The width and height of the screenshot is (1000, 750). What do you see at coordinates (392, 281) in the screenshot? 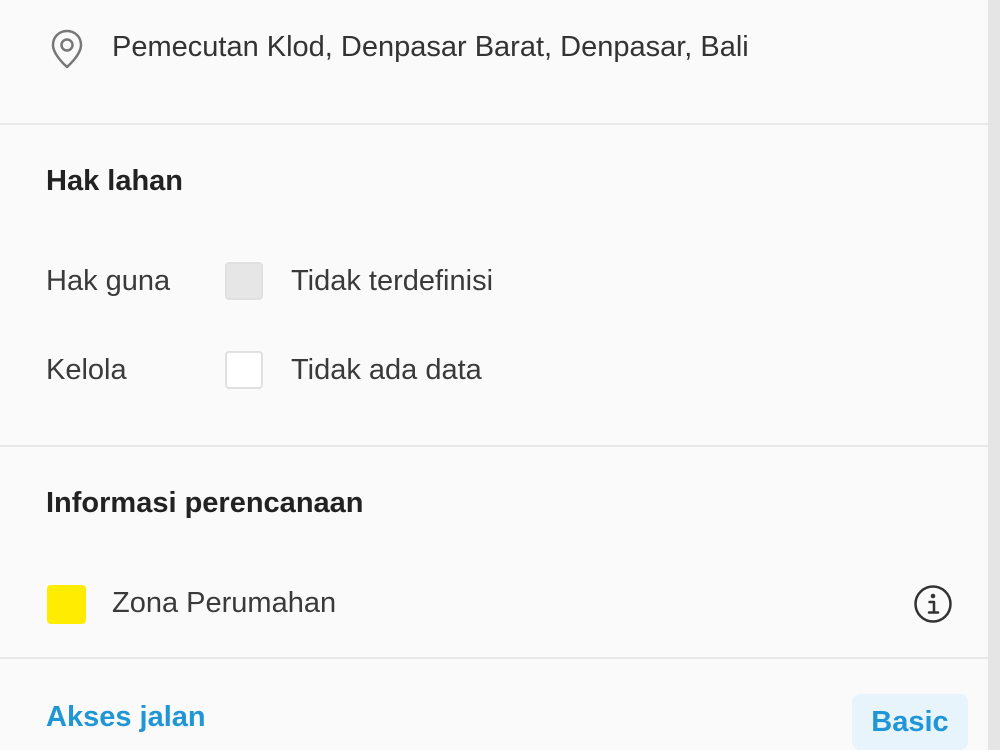
I see `usage-right-value: Tidak terdefinisi` at bounding box center [392, 281].